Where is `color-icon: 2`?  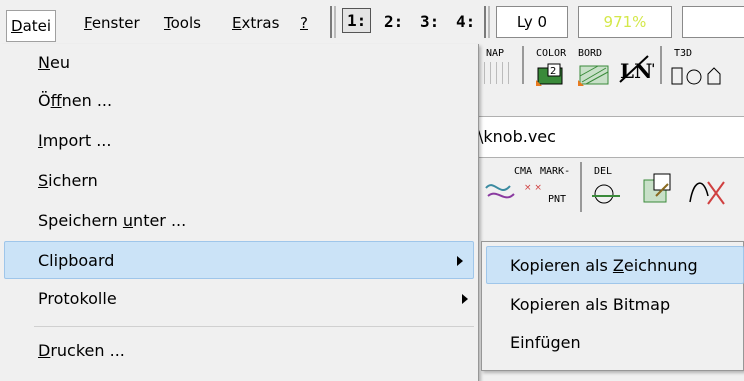
color-icon: 2 is located at coordinates (553, 74).